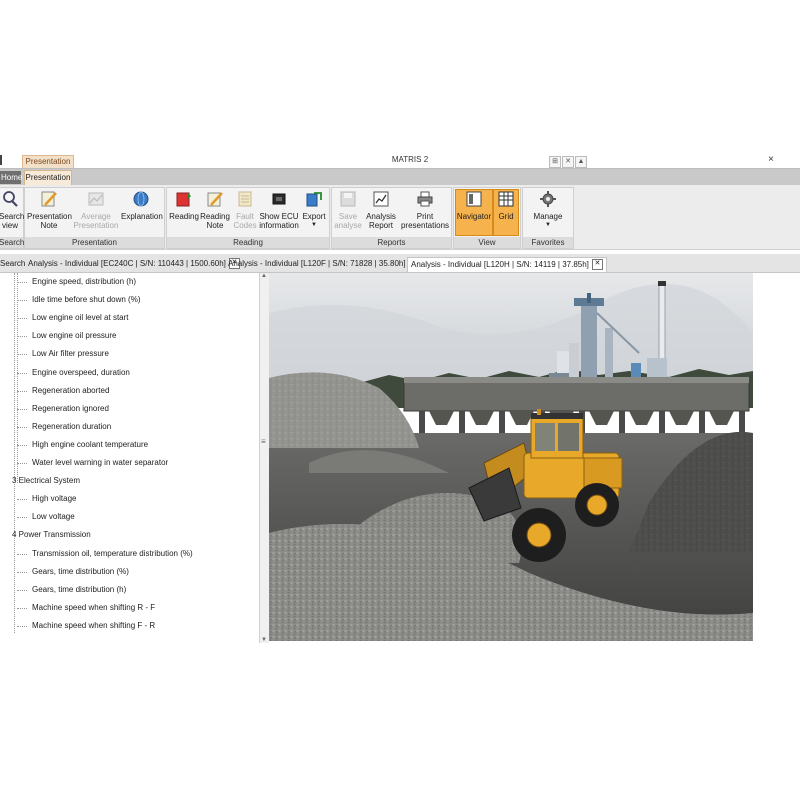 Image resolution: width=800 pixels, height=800 pixels. What do you see at coordinates (474, 216) in the screenshot?
I see `navigator-label: Navigator` at bounding box center [474, 216].